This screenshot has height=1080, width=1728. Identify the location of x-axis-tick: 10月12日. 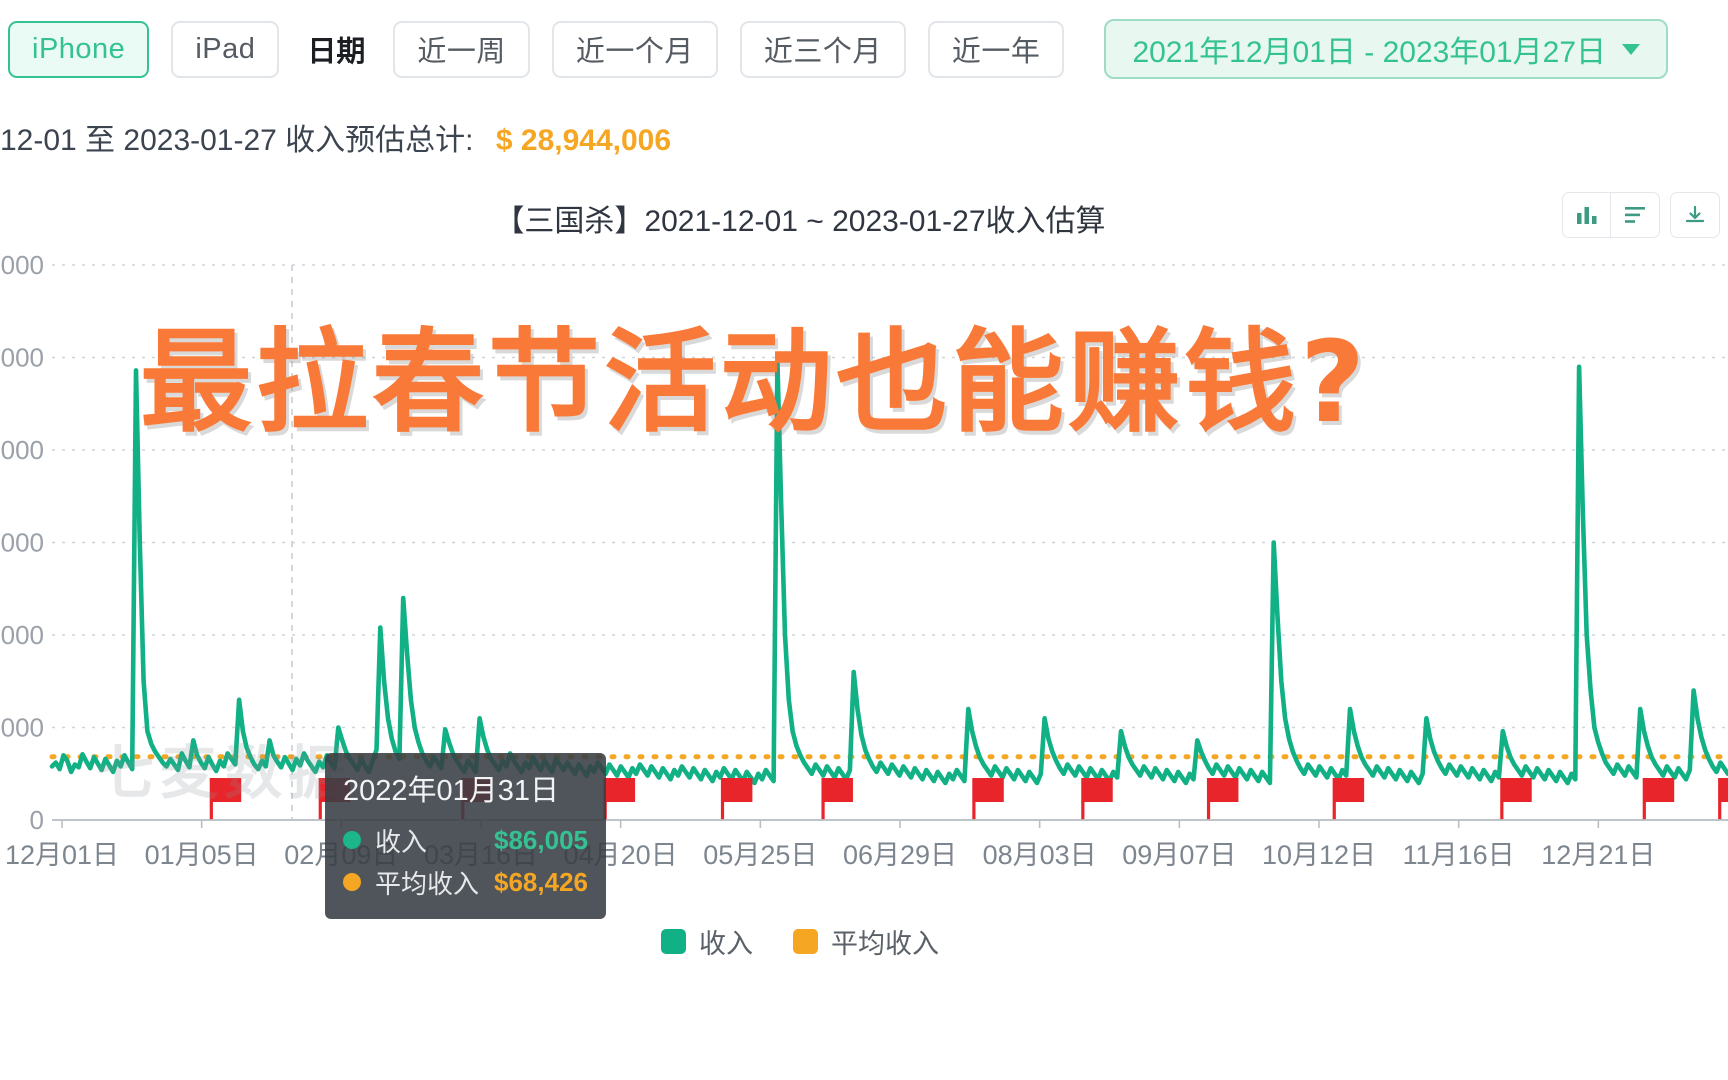
(1319, 855).